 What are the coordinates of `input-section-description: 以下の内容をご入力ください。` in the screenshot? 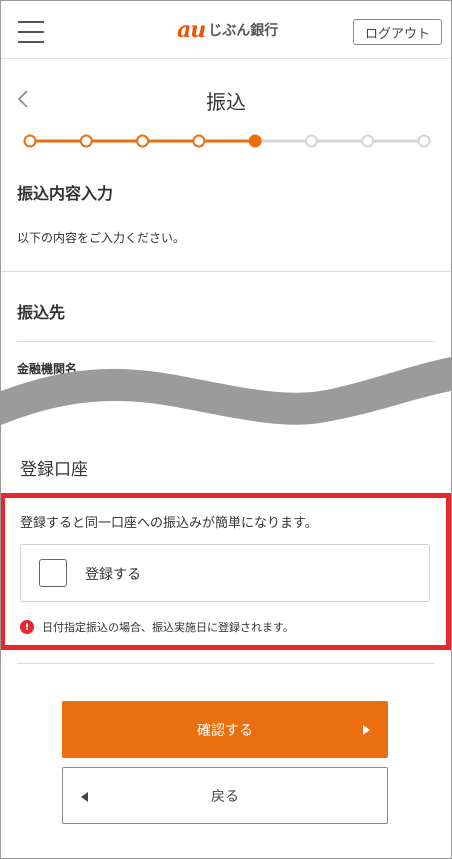 It's located at (101, 238).